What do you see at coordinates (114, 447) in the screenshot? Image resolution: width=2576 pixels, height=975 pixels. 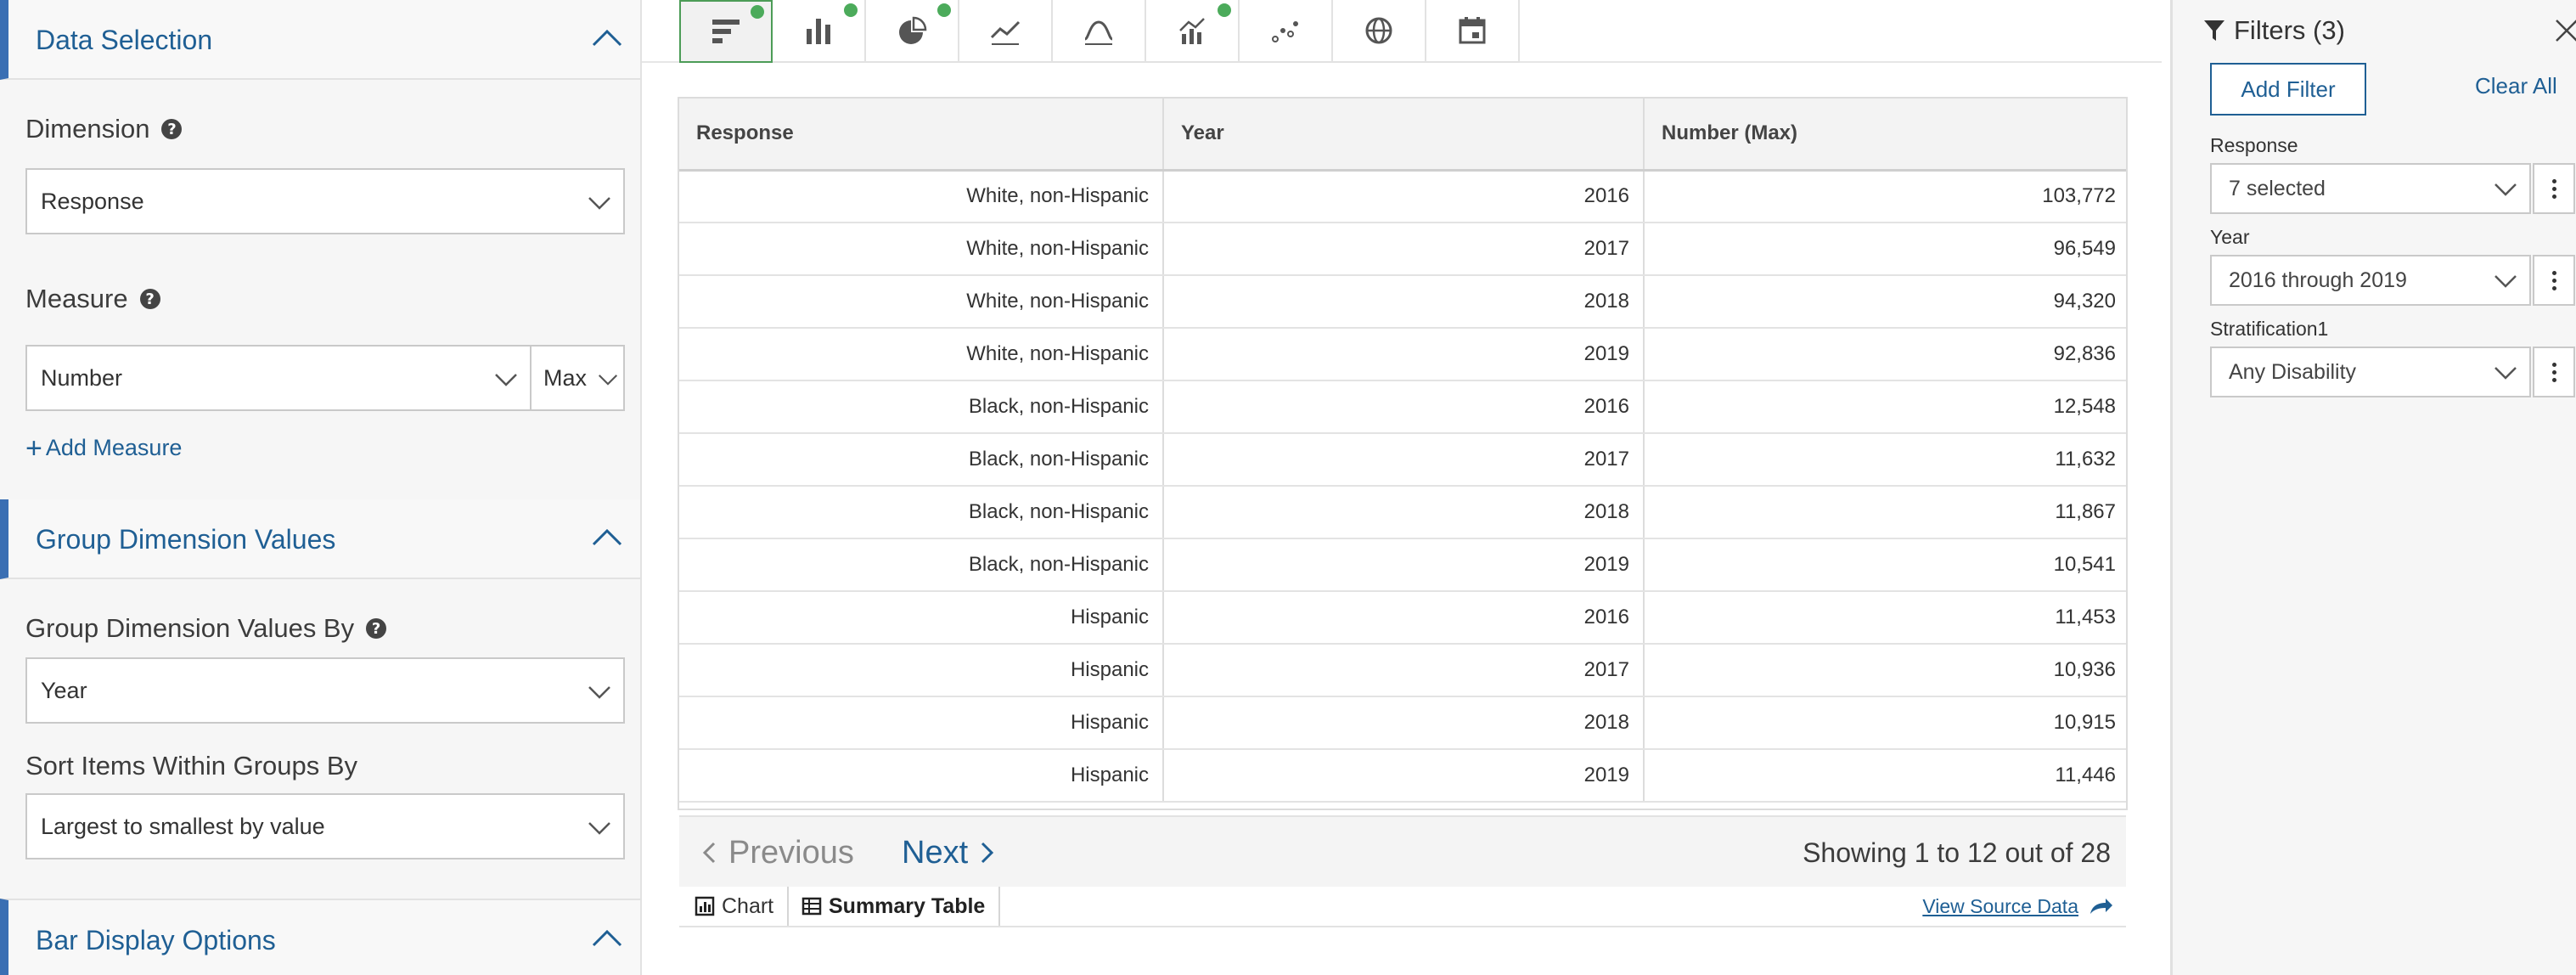 I see `add-measure-label: Add Measure` at bounding box center [114, 447].